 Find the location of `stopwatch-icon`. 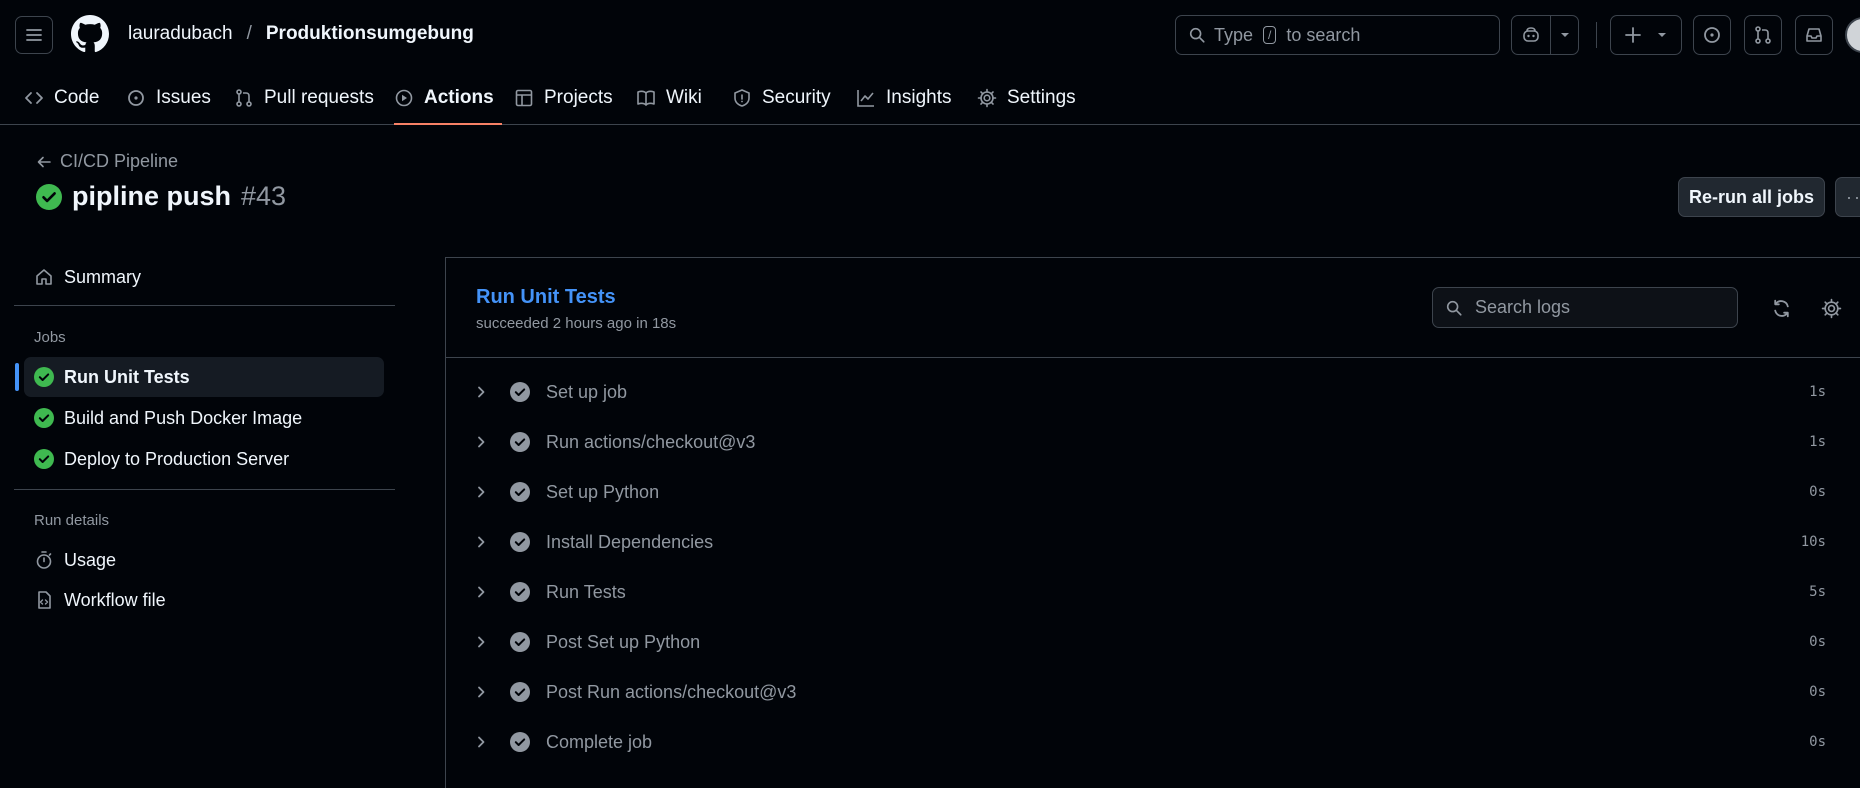

stopwatch-icon is located at coordinates (44, 560).